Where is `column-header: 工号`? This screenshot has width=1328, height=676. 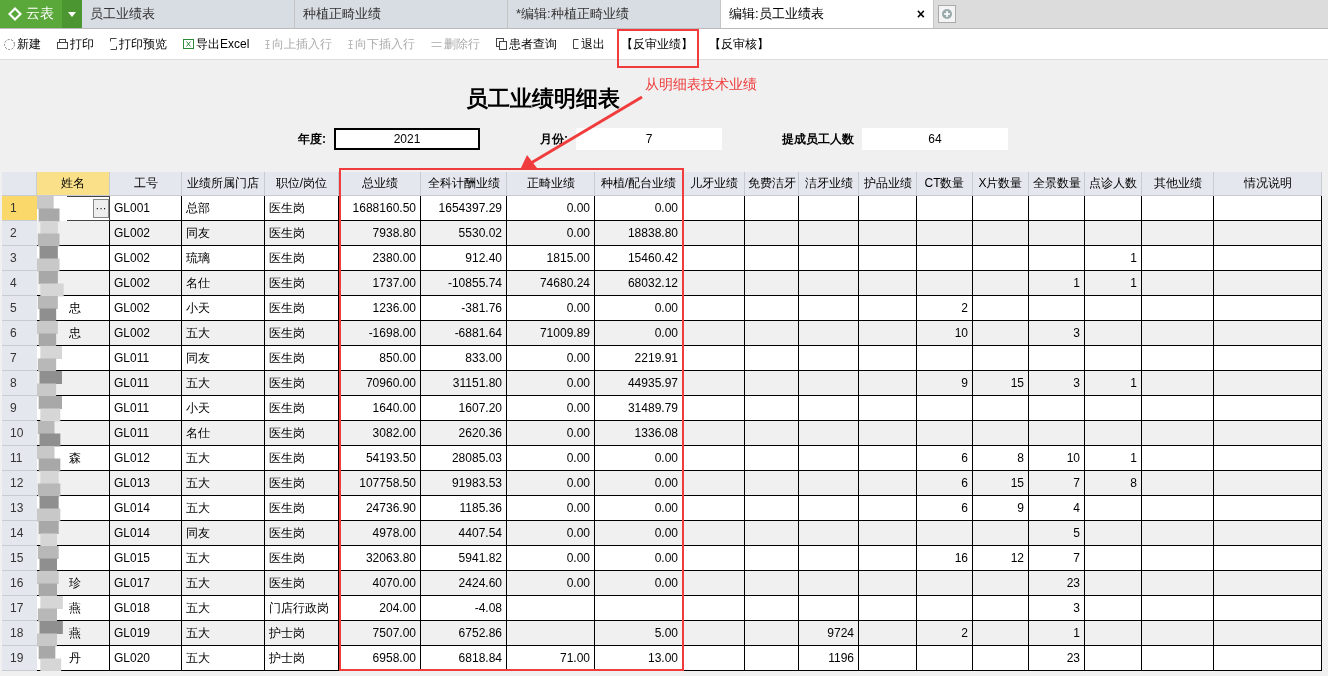
column-header: 工号 is located at coordinates (146, 184).